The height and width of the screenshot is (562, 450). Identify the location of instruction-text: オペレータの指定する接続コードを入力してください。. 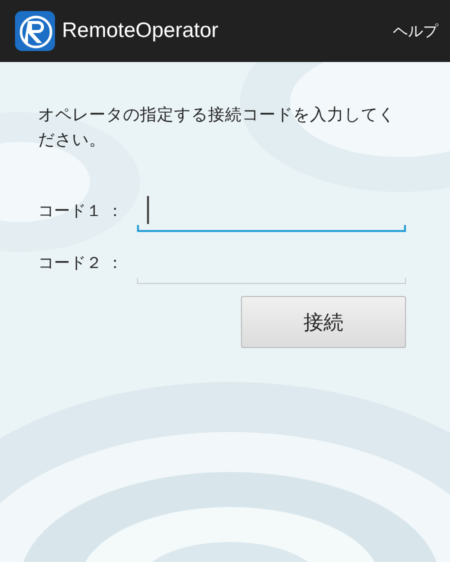
(217, 127).